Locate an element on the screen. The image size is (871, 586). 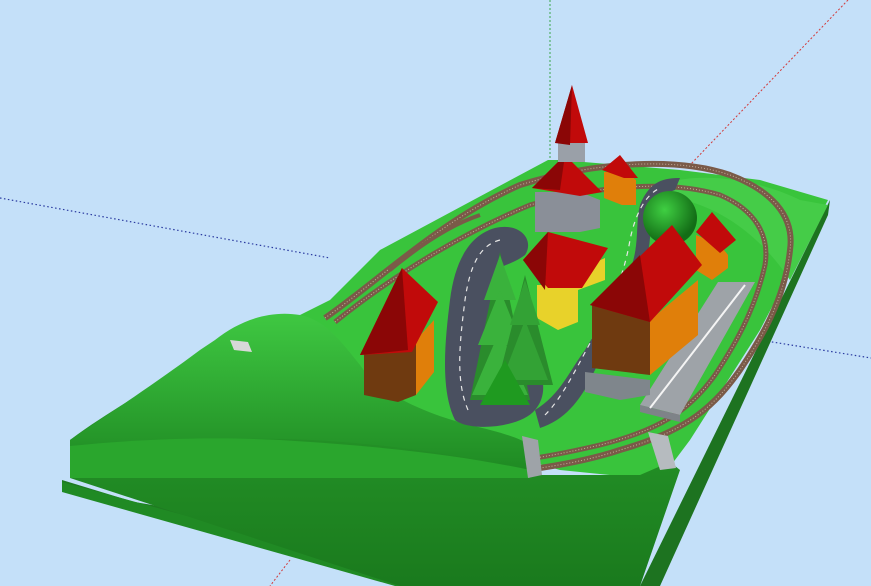
blue-axis-right is located at coordinates (815, 349).